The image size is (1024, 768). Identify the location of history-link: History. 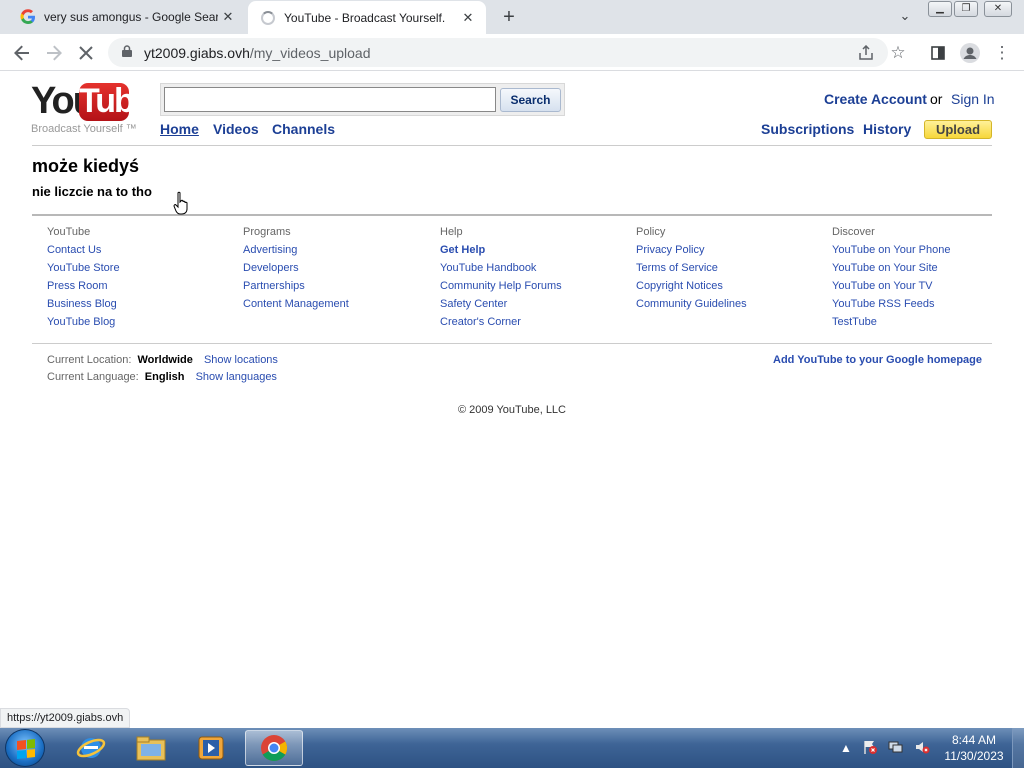
(887, 129).